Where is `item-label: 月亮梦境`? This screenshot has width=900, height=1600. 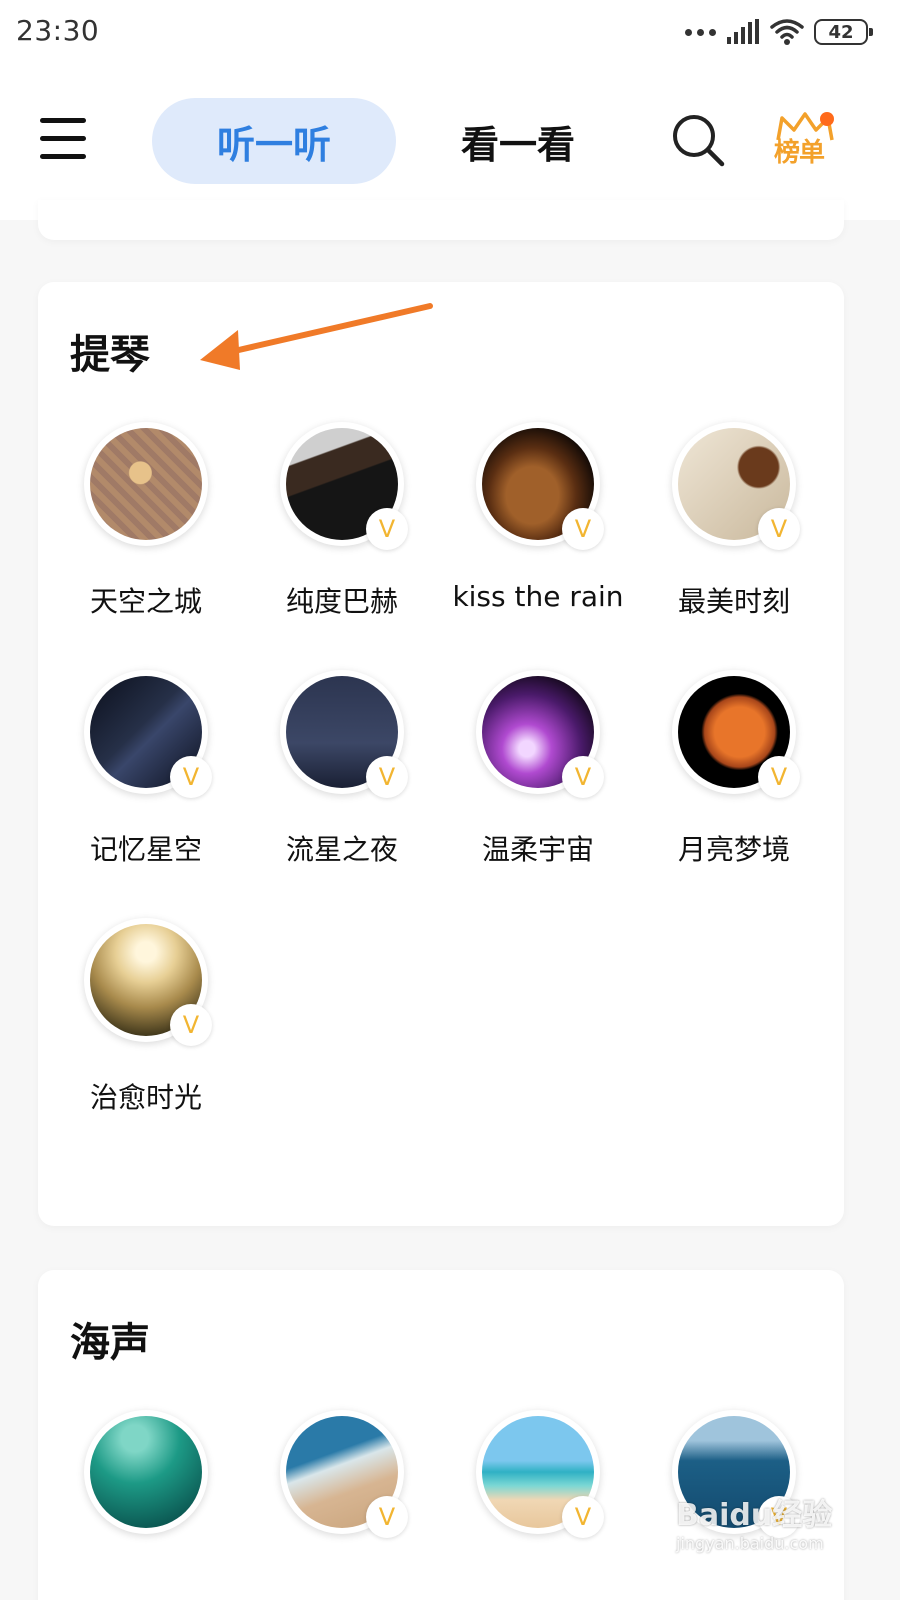
item-label: 月亮梦境 is located at coordinates (733, 849).